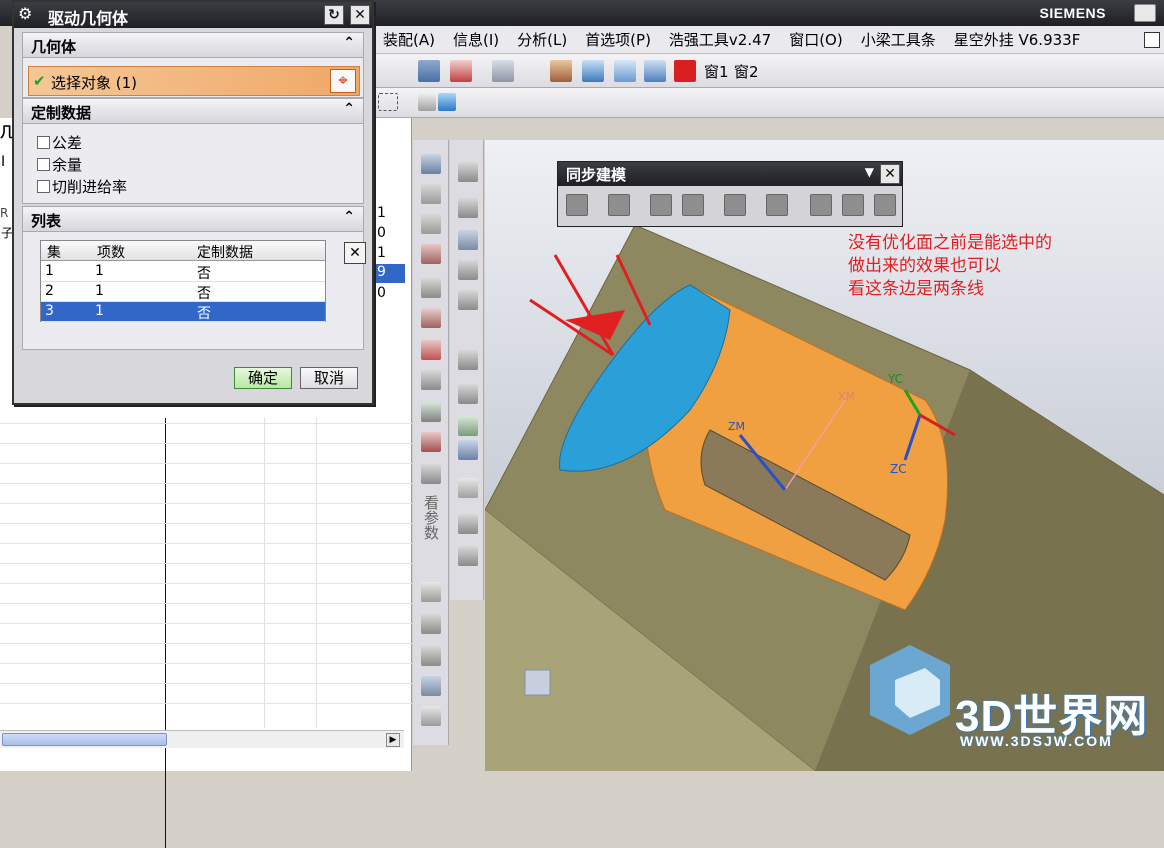 This screenshot has width=1164, height=848. I want to click on scrollbar-thumb, so click(84, 739).